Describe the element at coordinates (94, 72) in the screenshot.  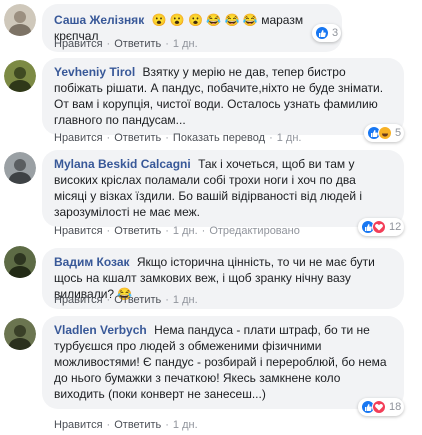
I see `comment-author: Yevheniy Tirol` at that location.